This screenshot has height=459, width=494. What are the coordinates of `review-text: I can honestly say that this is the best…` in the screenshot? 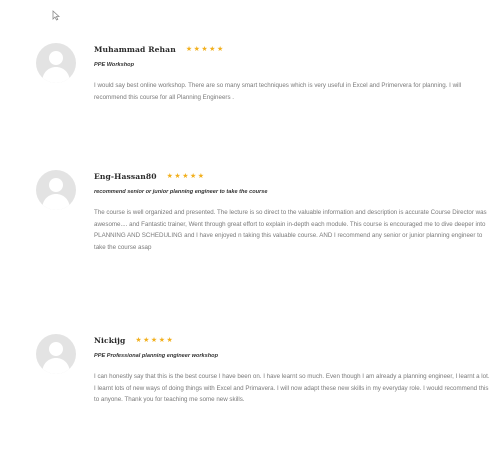 It's located at (292, 388).